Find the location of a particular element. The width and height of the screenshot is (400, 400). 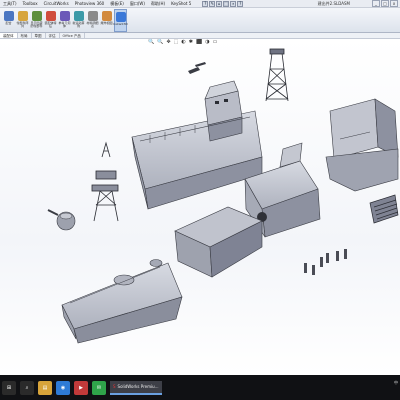

menu-item: 窗口(W) is located at coordinates (137, 4).